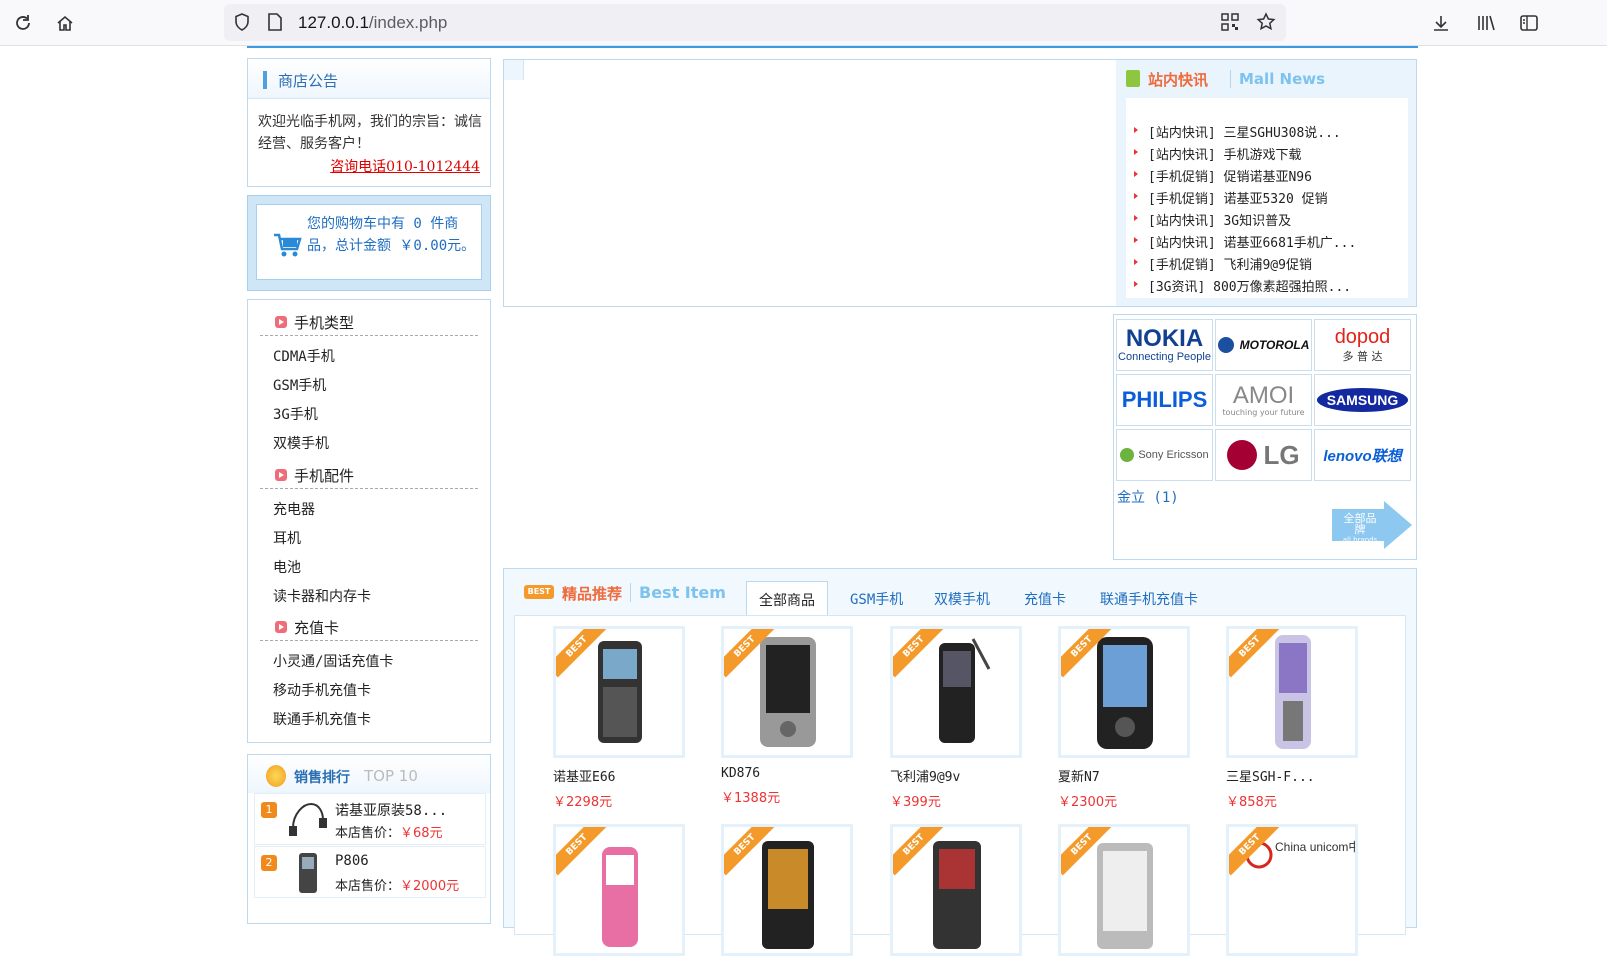 The image size is (1607, 956). Describe the element at coordinates (322, 719) in the screenshot. I see `category-item-unicom-card: 联通手机充值卡` at that location.